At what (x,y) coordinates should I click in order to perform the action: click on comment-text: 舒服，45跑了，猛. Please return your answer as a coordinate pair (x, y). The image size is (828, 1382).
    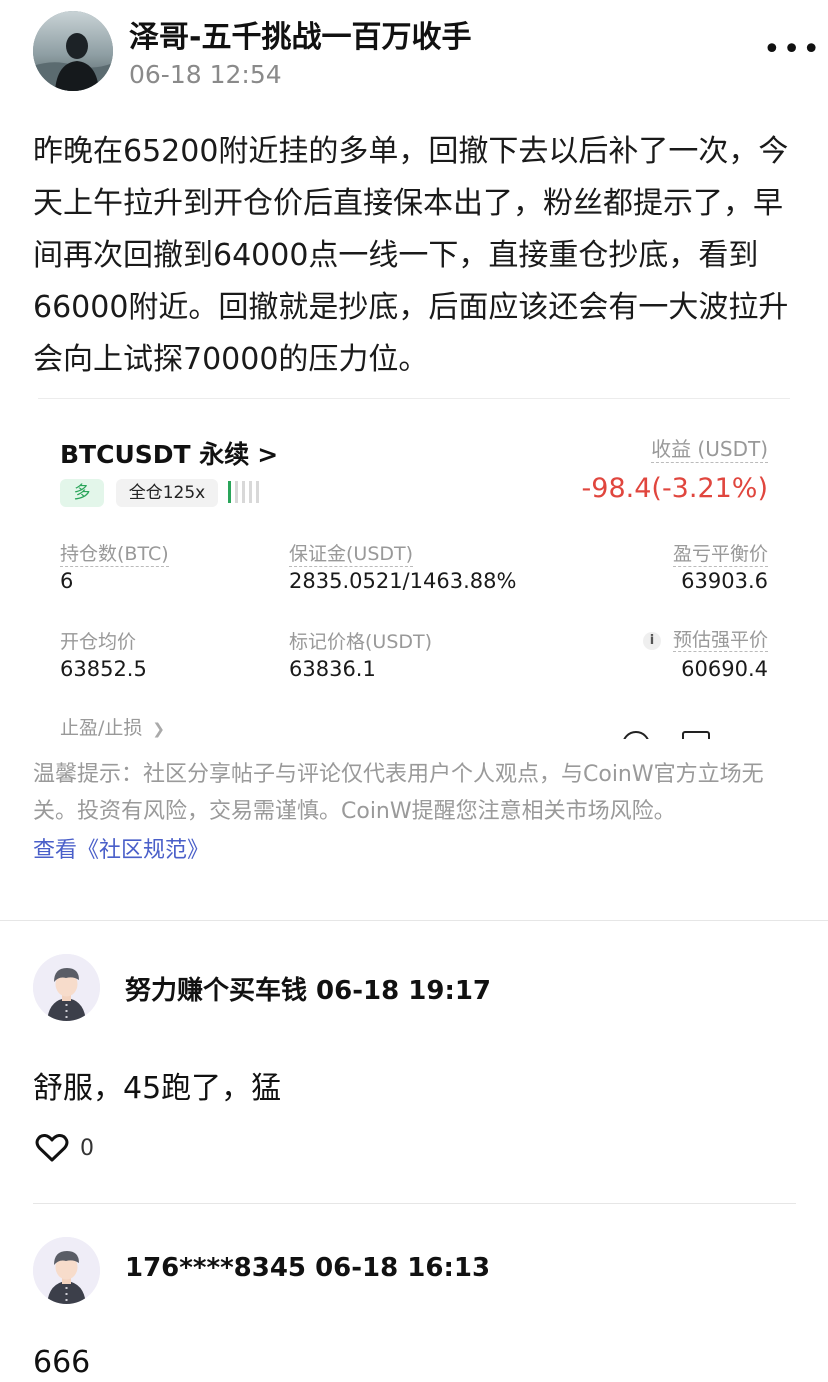
    Looking at the image, I should click on (157, 1088).